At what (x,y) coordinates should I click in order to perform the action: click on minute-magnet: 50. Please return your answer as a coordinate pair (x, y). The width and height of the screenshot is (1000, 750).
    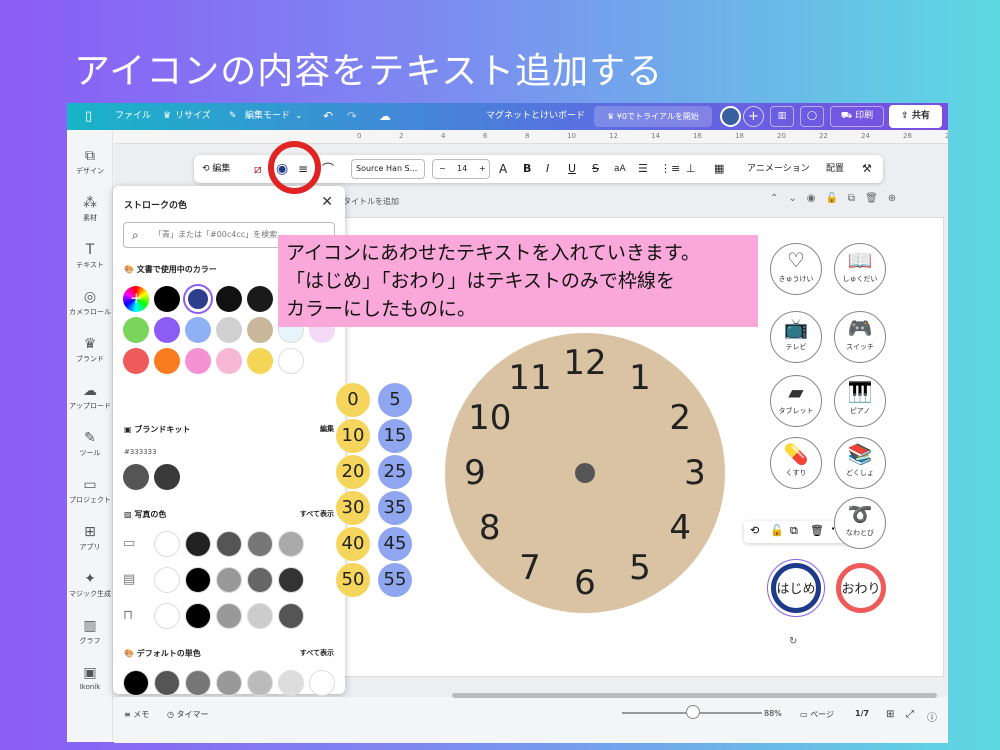
    Looking at the image, I should click on (353, 580).